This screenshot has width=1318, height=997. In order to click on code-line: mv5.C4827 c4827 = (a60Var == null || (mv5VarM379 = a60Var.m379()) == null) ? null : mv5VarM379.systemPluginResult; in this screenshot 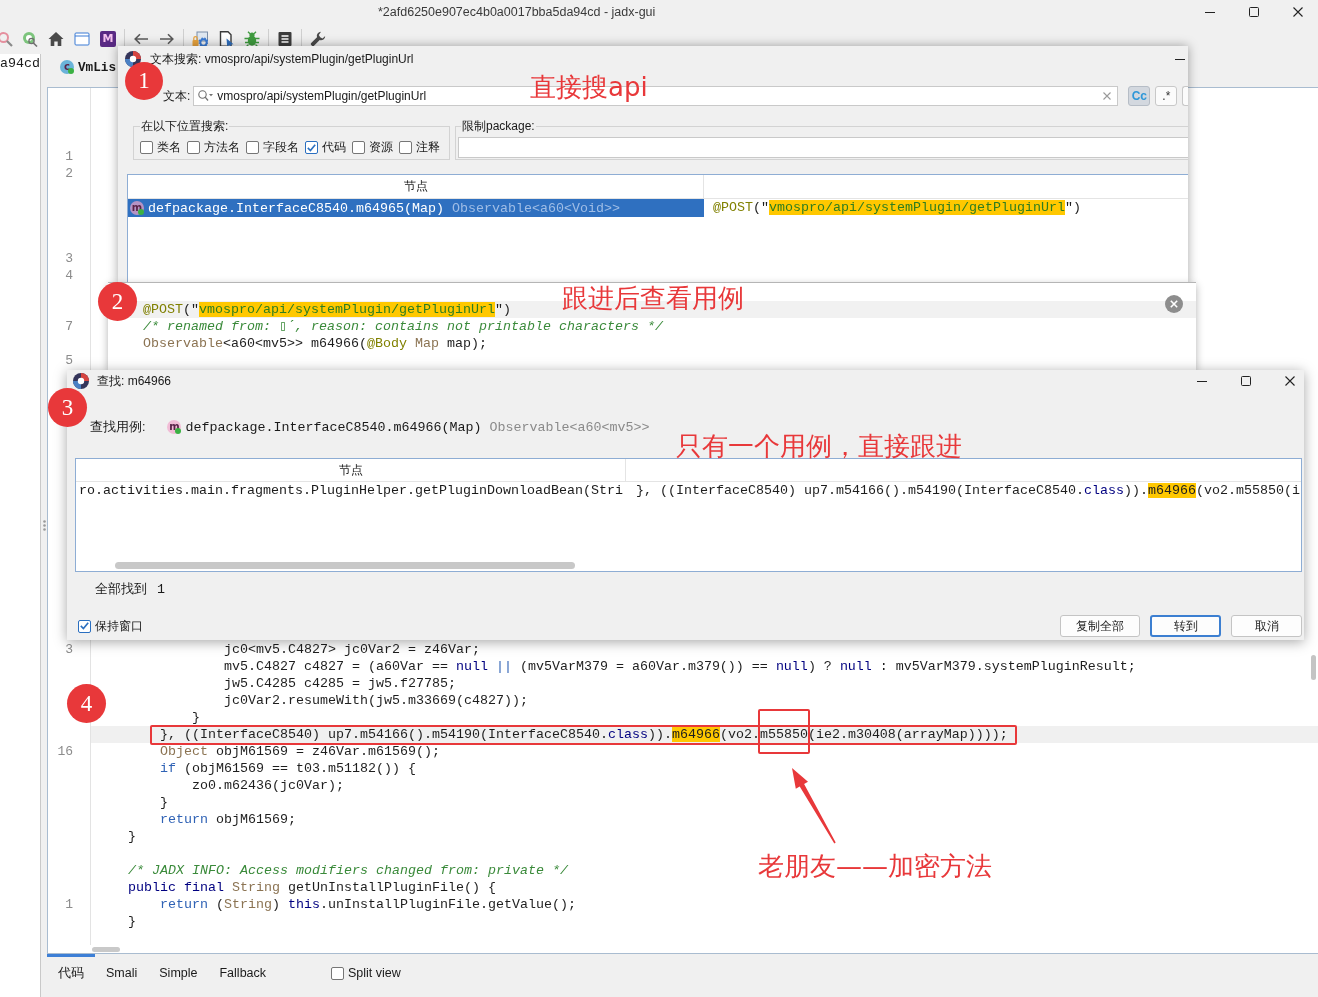, I will do `click(679, 666)`.